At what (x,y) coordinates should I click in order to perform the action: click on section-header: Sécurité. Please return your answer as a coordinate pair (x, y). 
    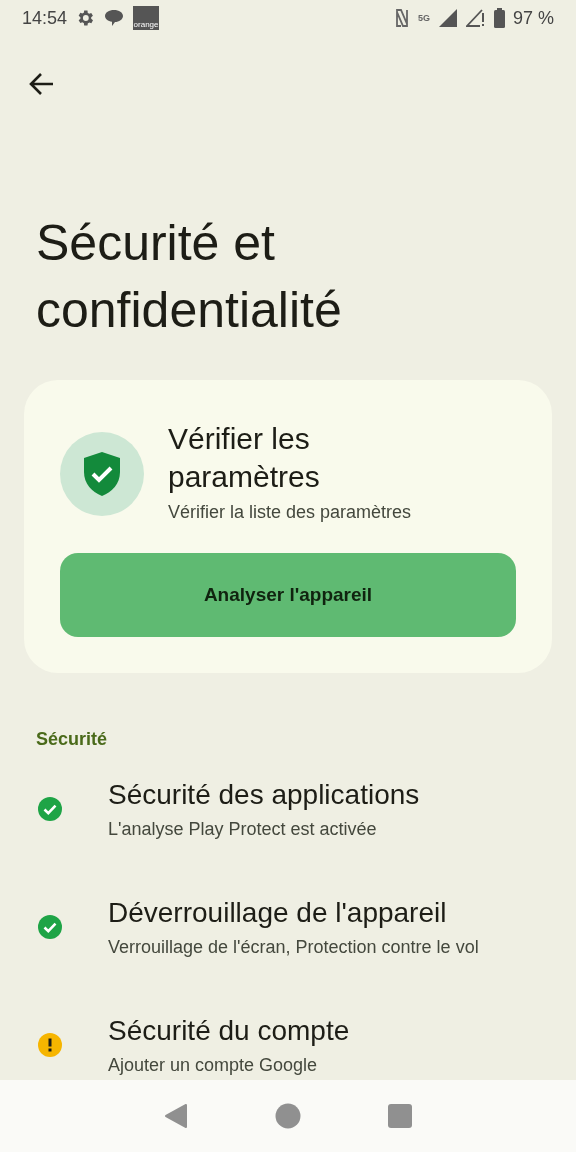
    Looking at the image, I should click on (72, 739).